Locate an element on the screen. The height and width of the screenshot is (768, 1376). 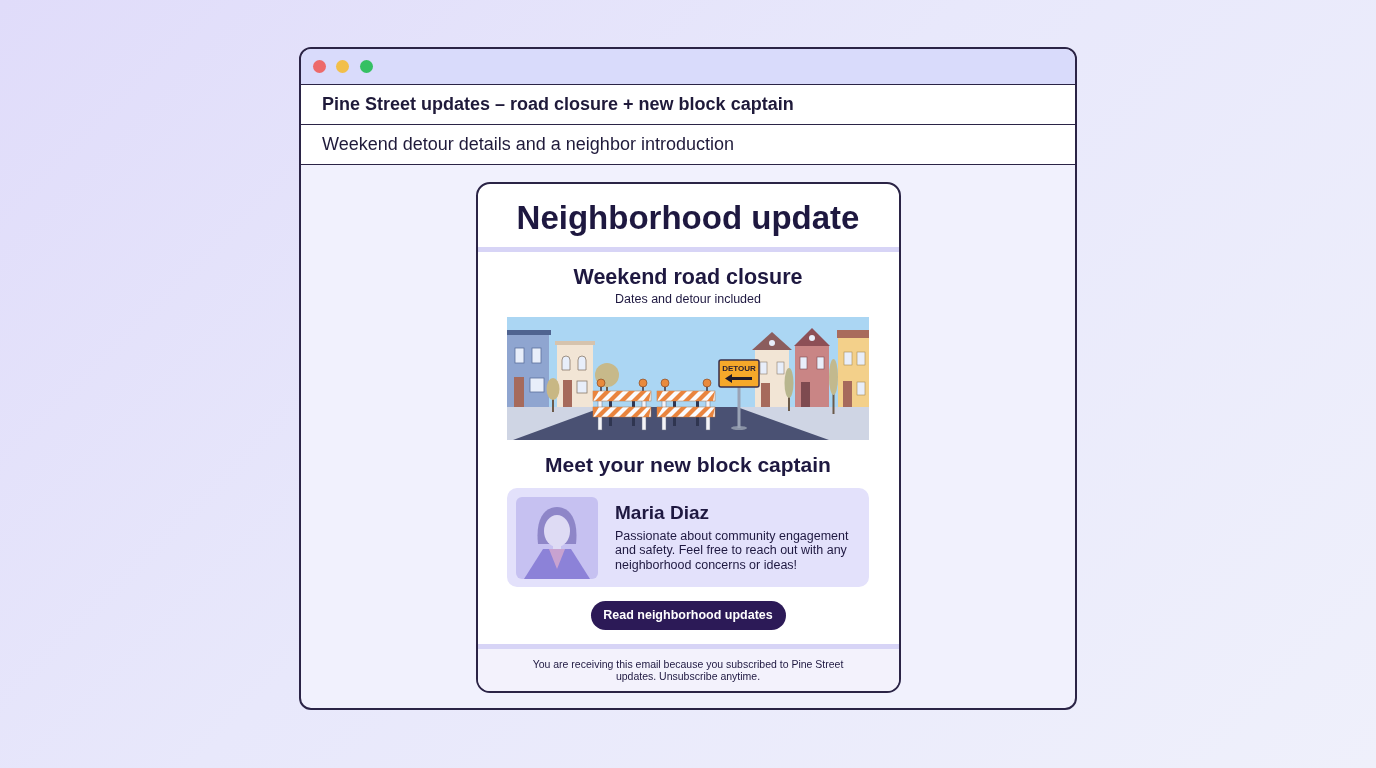
section-heading: Weekend road closure is located at coordinates (688, 277).